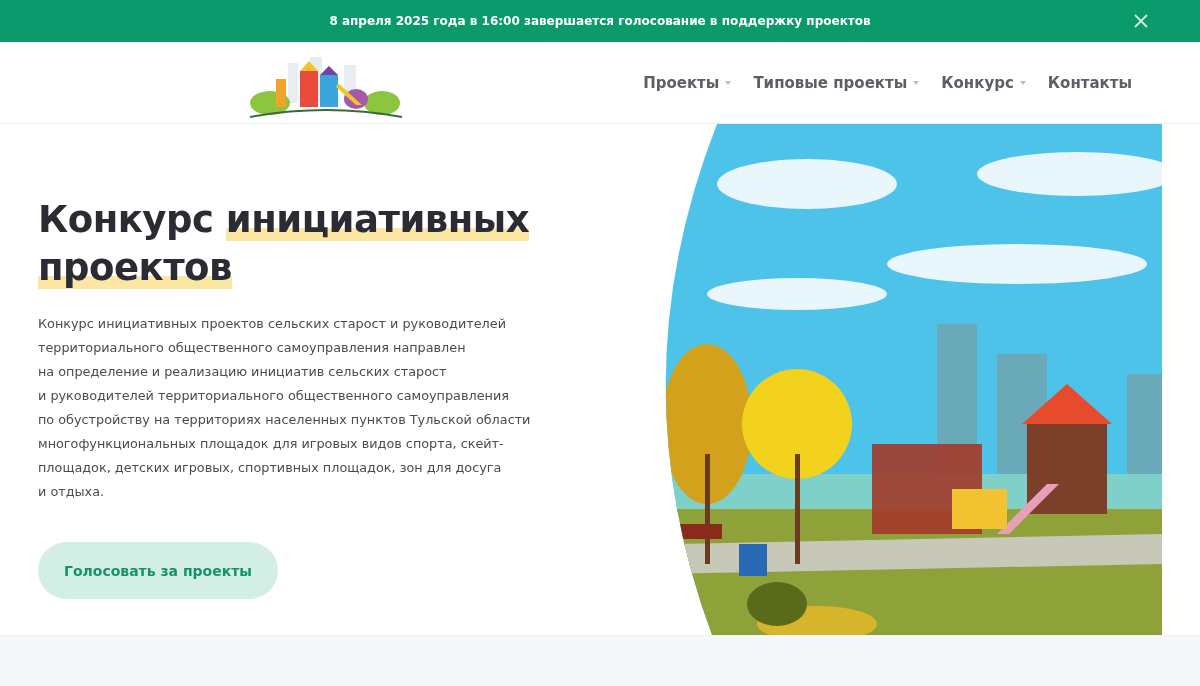  What do you see at coordinates (600, 21) in the screenshot?
I see `announcement-text: 8 апреля 2025 года в 16:00 завершается голосование в поддержку проектов` at bounding box center [600, 21].